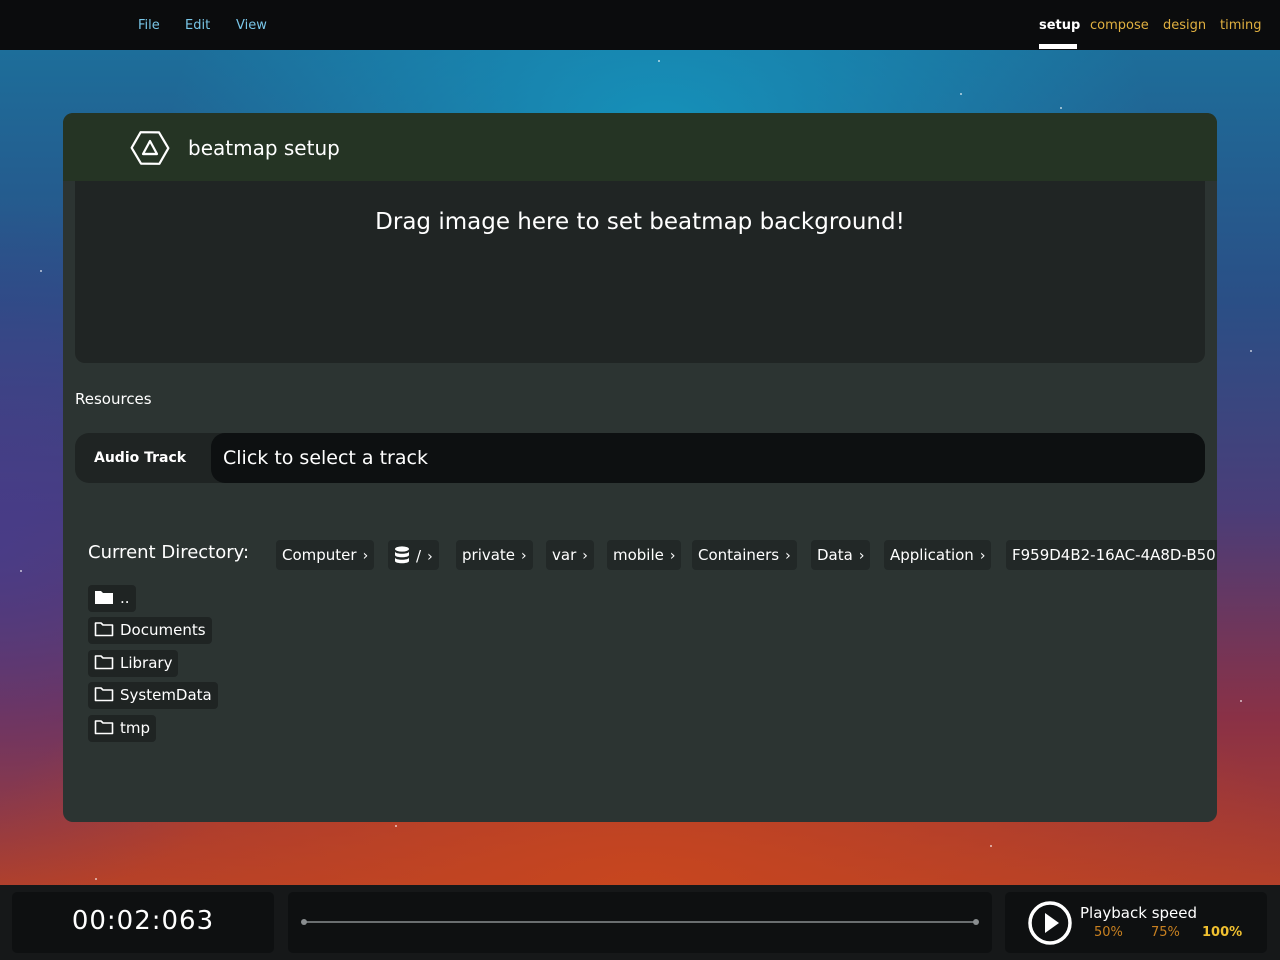  I want to click on speed-option-100: 100%, so click(1222, 932).